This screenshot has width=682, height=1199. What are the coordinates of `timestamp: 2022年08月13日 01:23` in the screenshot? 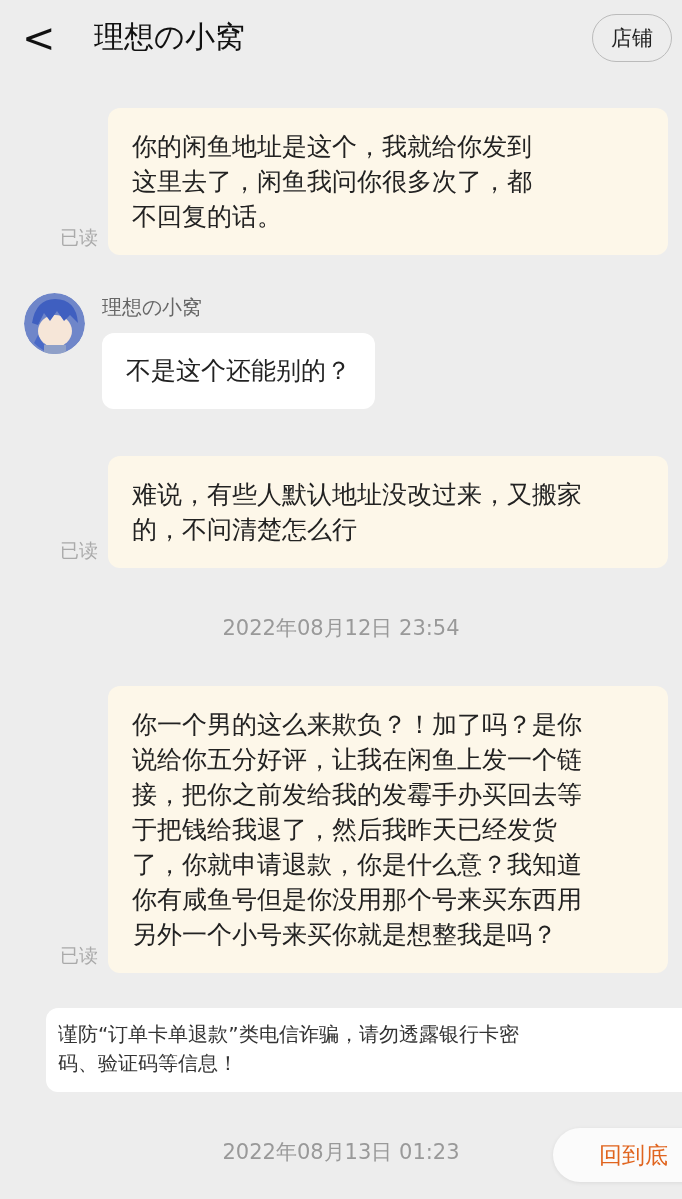 It's located at (341, 1152).